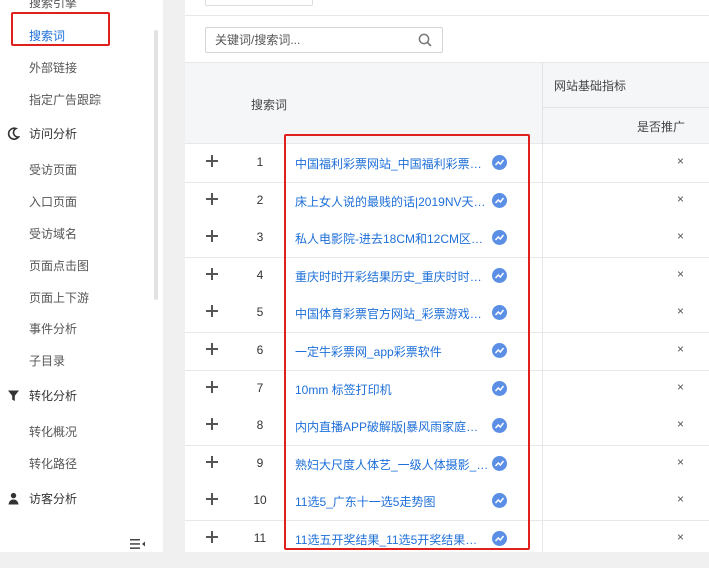 The width and height of the screenshot is (709, 568). Describe the element at coordinates (53, 67) in the screenshot. I see `sidebar-item-external-links: 外部链接` at that location.